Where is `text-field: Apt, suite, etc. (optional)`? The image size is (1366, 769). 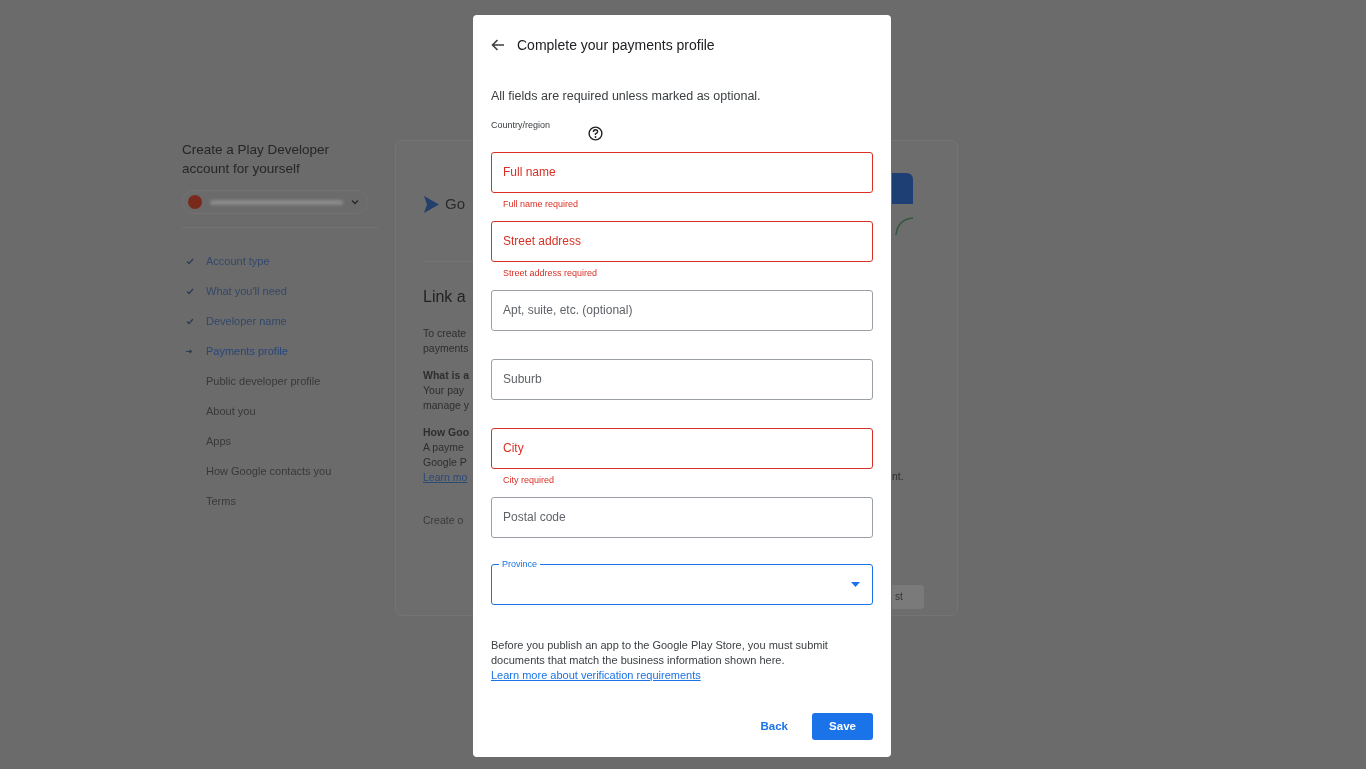 text-field: Apt, suite, etc. (optional) is located at coordinates (682, 310).